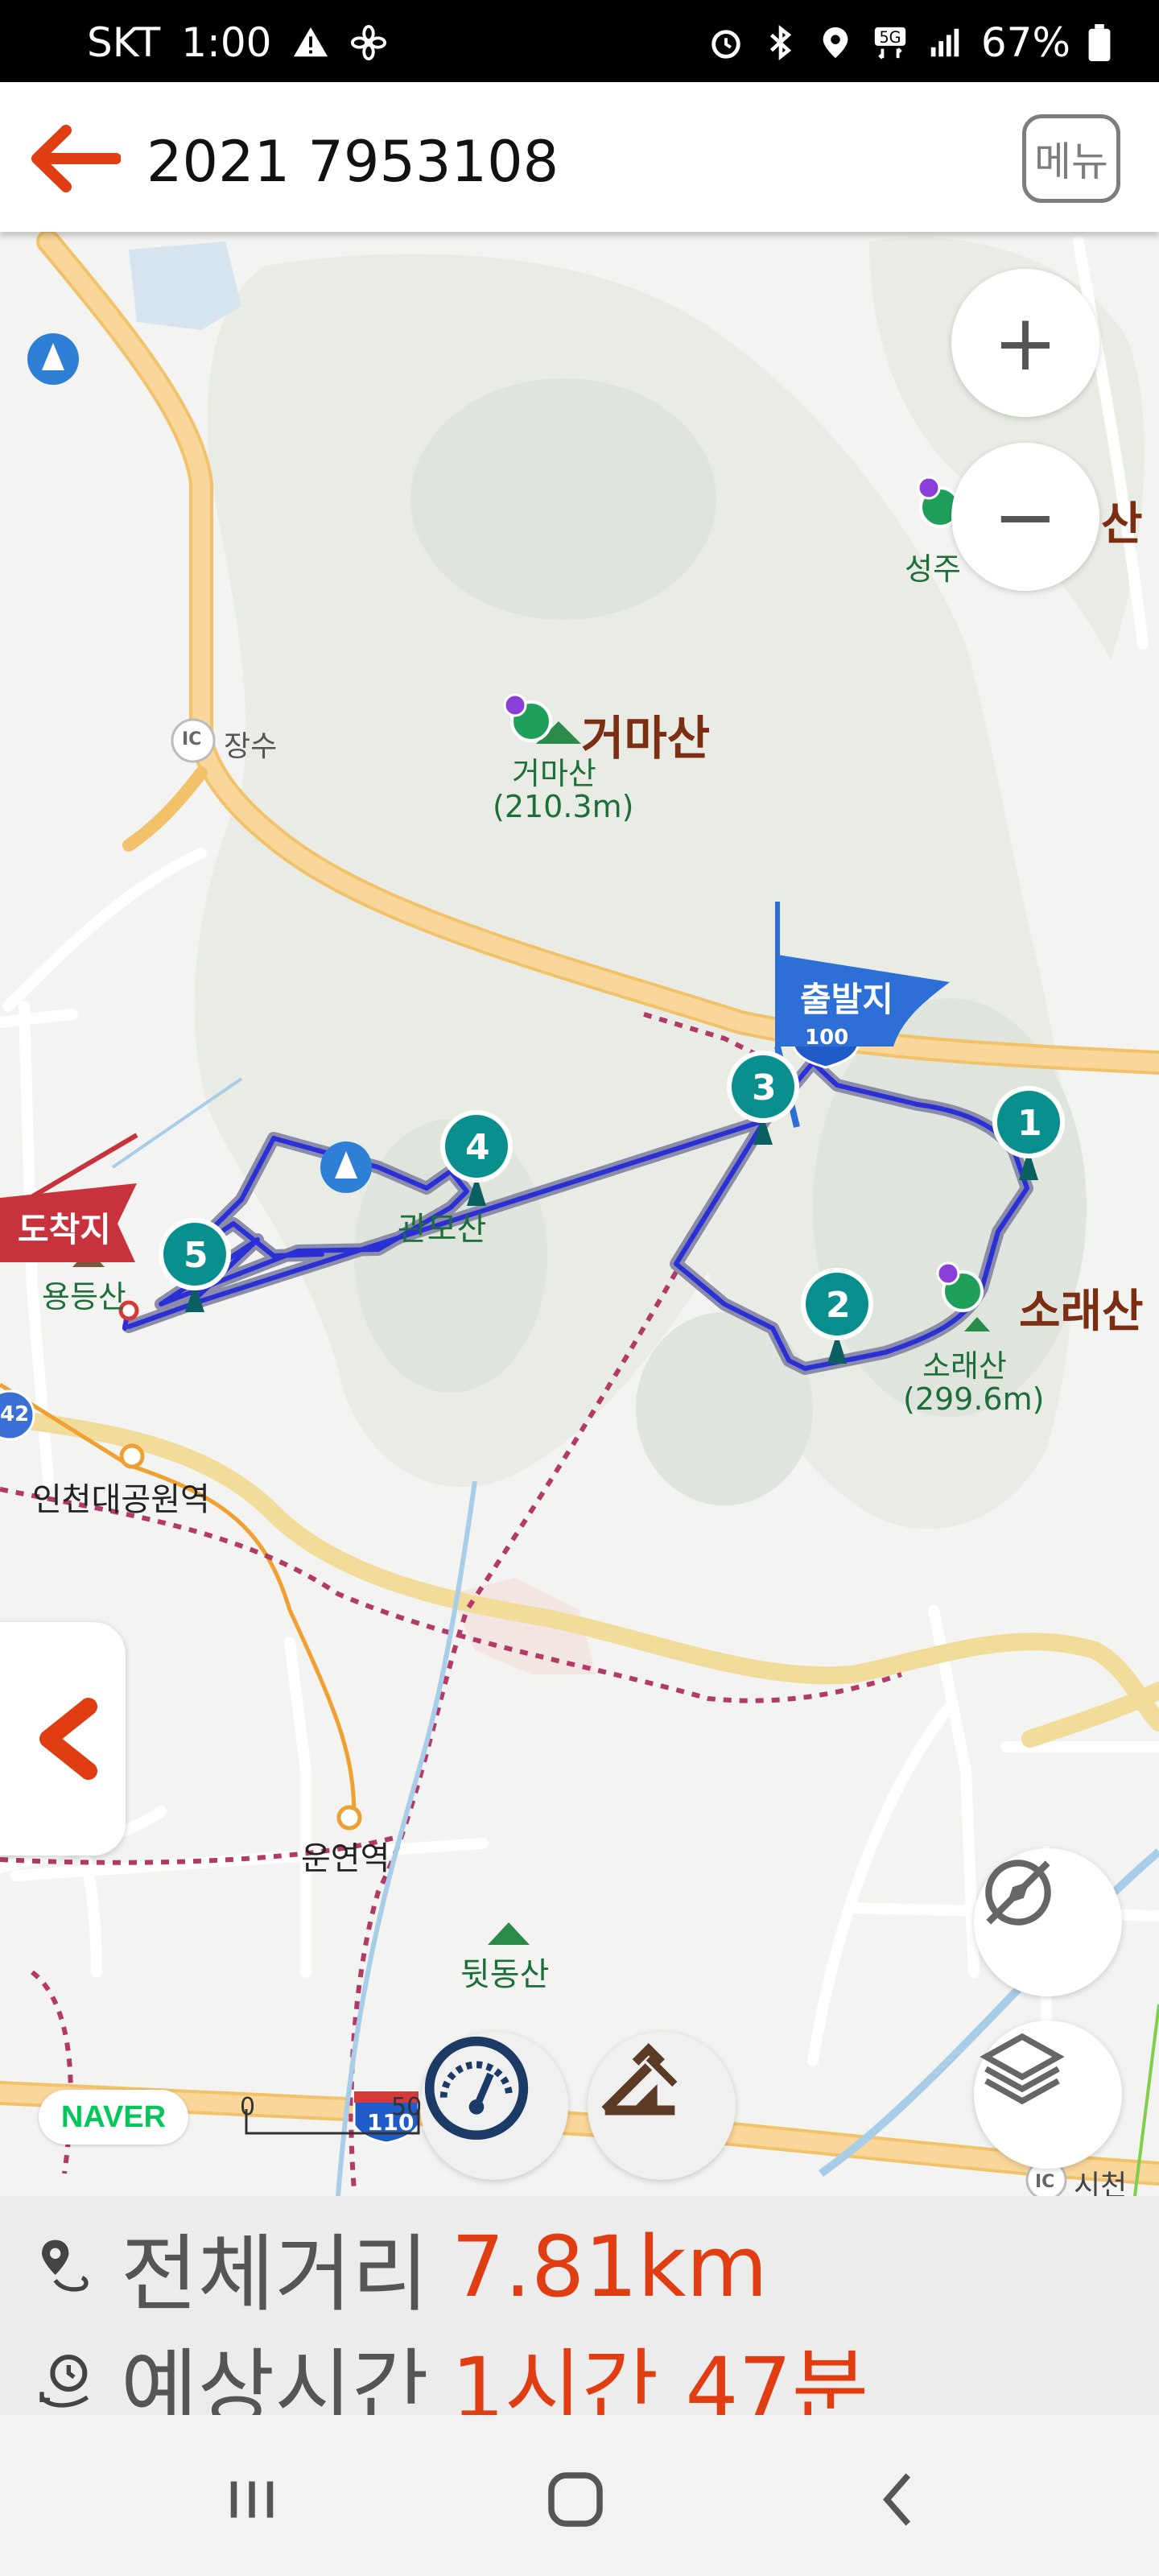  I want to click on compass-off-icon, so click(1018, 1893).